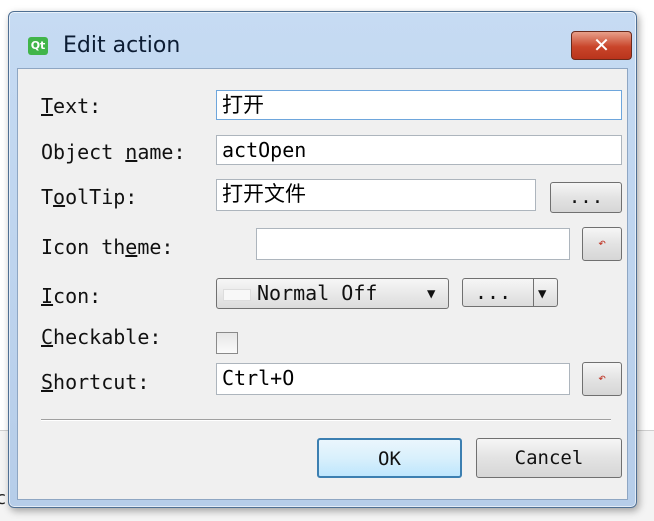 Image resolution: width=654 pixels, height=521 pixels. What do you see at coordinates (237, 294) in the screenshot?
I see `icon-preview` at bounding box center [237, 294].